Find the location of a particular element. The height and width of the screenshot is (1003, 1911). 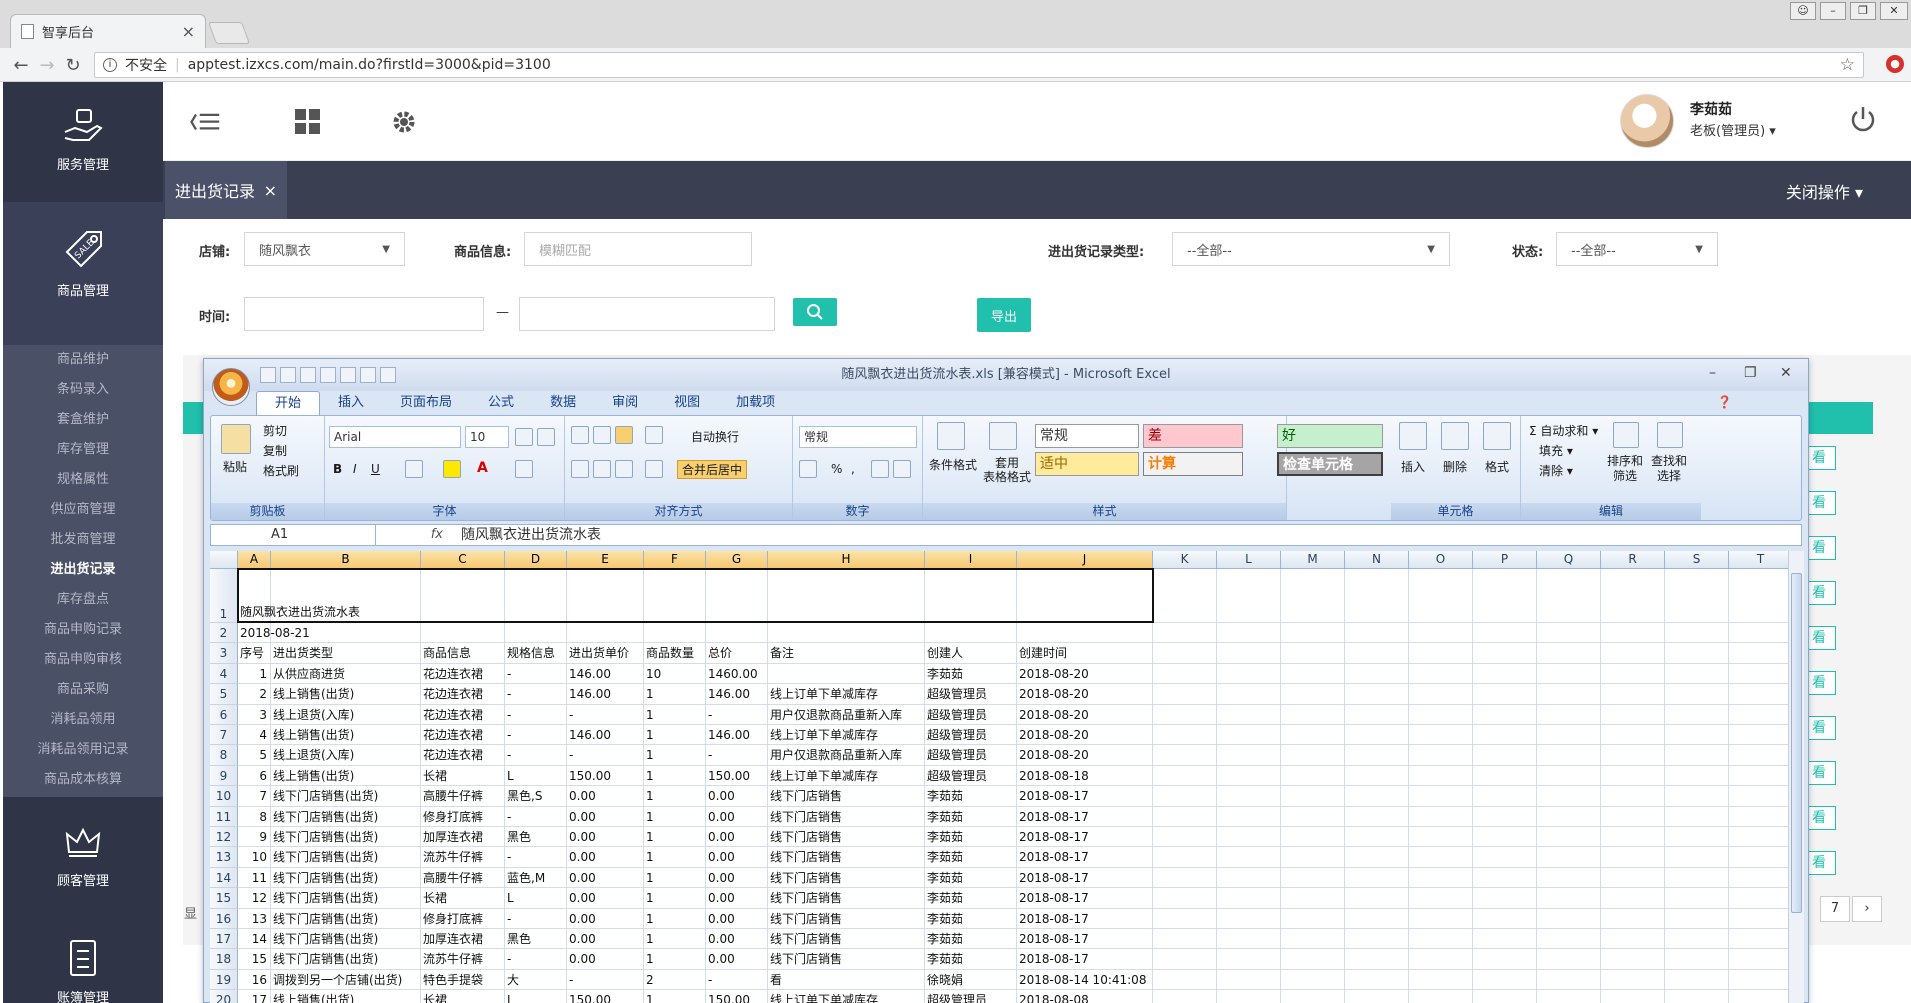

align-left-icon is located at coordinates (580, 469).